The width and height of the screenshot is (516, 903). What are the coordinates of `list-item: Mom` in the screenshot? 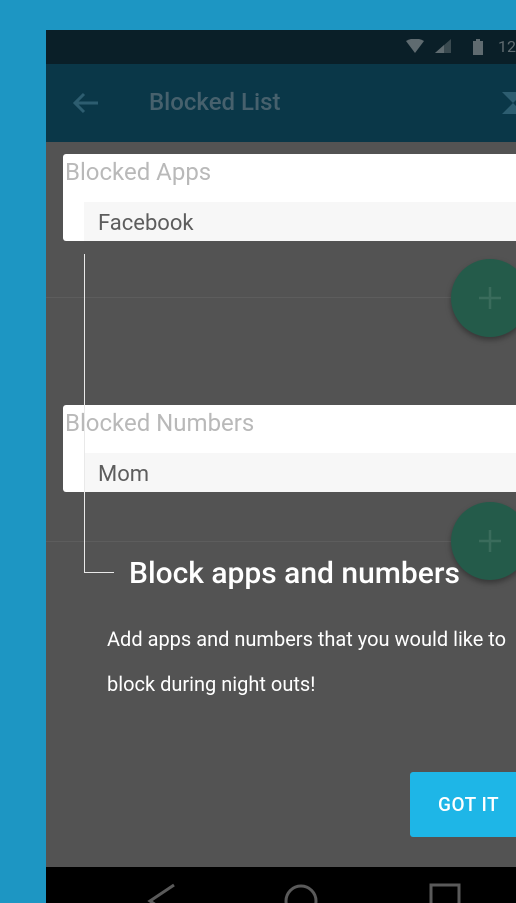 It's located at (300, 472).